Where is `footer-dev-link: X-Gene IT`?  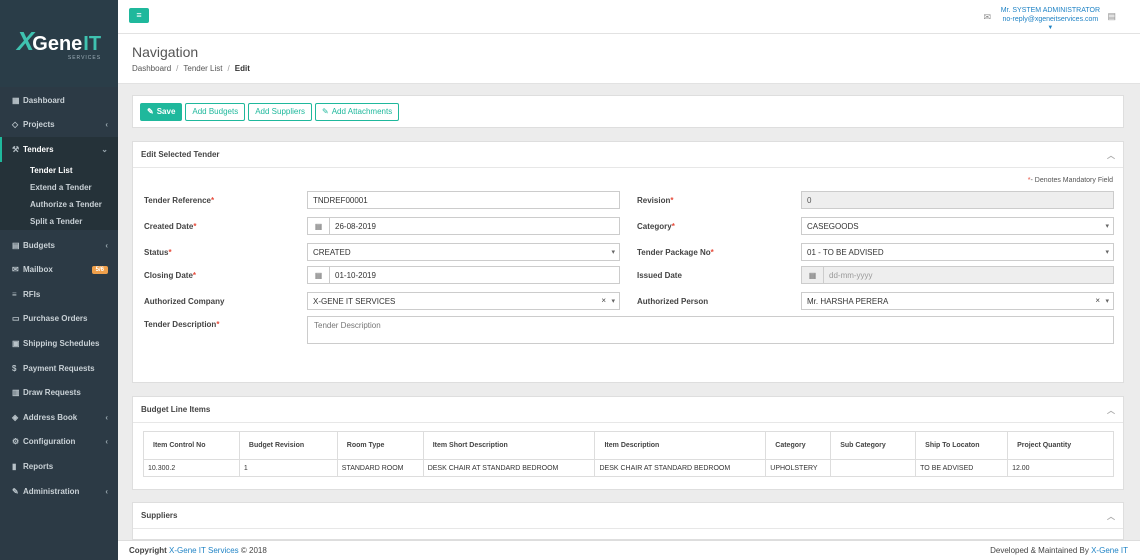
footer-dev-link: X-Gene IT is located at coordinates (1109, 550).